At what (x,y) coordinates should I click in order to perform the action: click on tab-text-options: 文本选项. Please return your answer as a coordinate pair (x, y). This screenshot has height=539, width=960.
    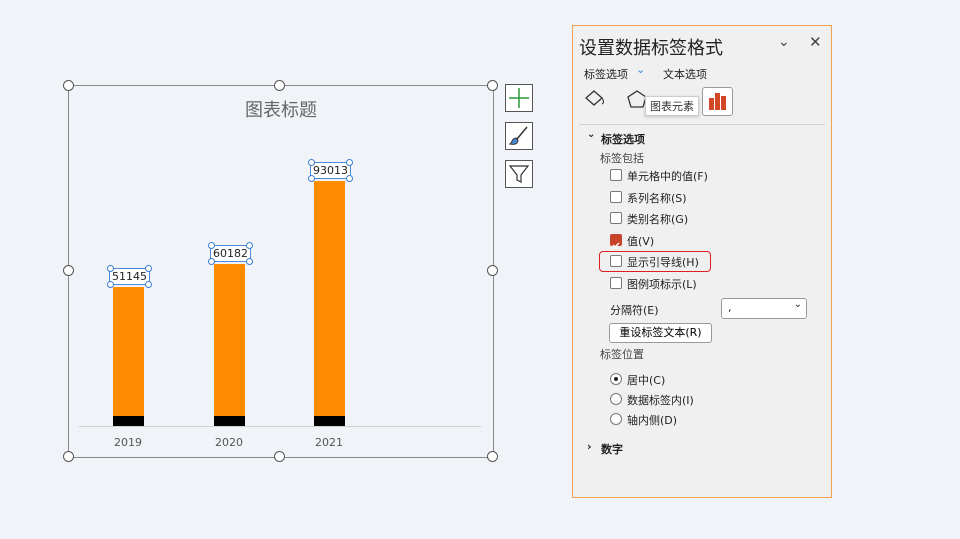
    Looking at the image, I should click on (685, 74).